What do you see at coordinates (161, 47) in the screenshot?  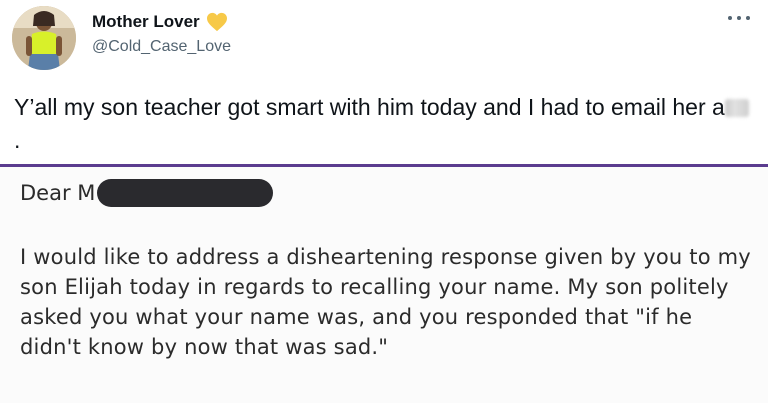 I see `user-handle: @Cold_Case_Love` at bounding box center [161, 47].